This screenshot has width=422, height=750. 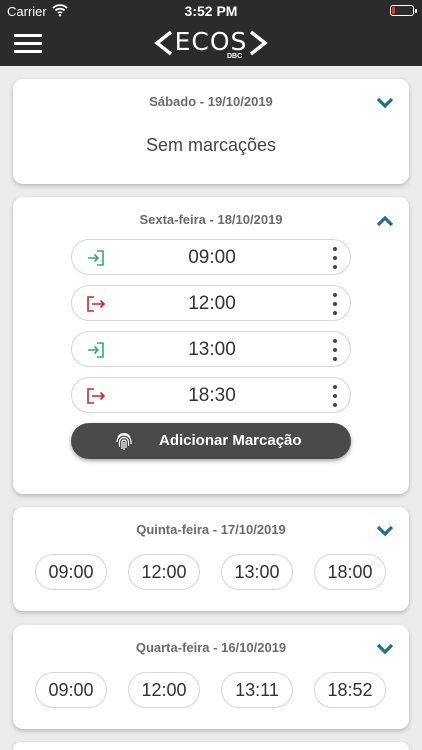 What do you see at coordinates (211, 219) in the screenshot?
I see `day-date: Sexta-feira - 18/10/2019` at bounding box center [211, 219].